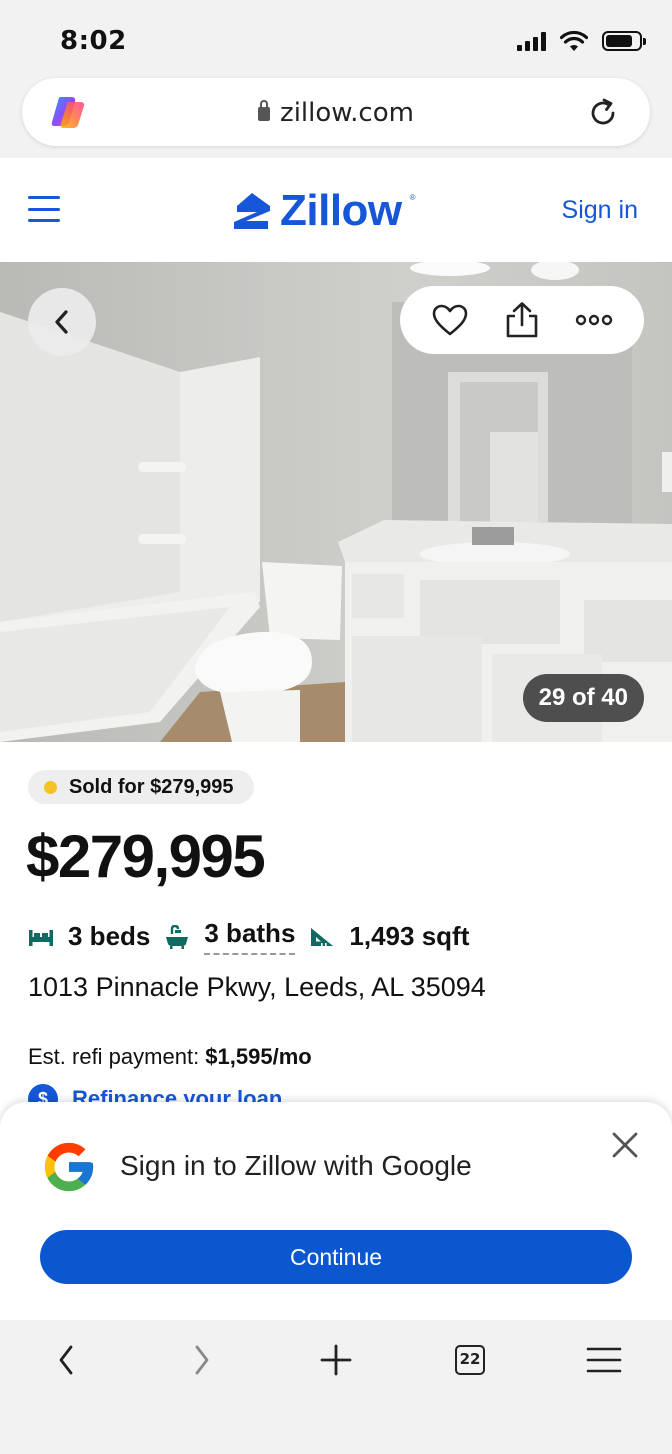 The height and width of the screenshot is (1454, 672). Describe the element at coordinates (177, 936) in the screenshot. I see `bathtub-icon` at that location.